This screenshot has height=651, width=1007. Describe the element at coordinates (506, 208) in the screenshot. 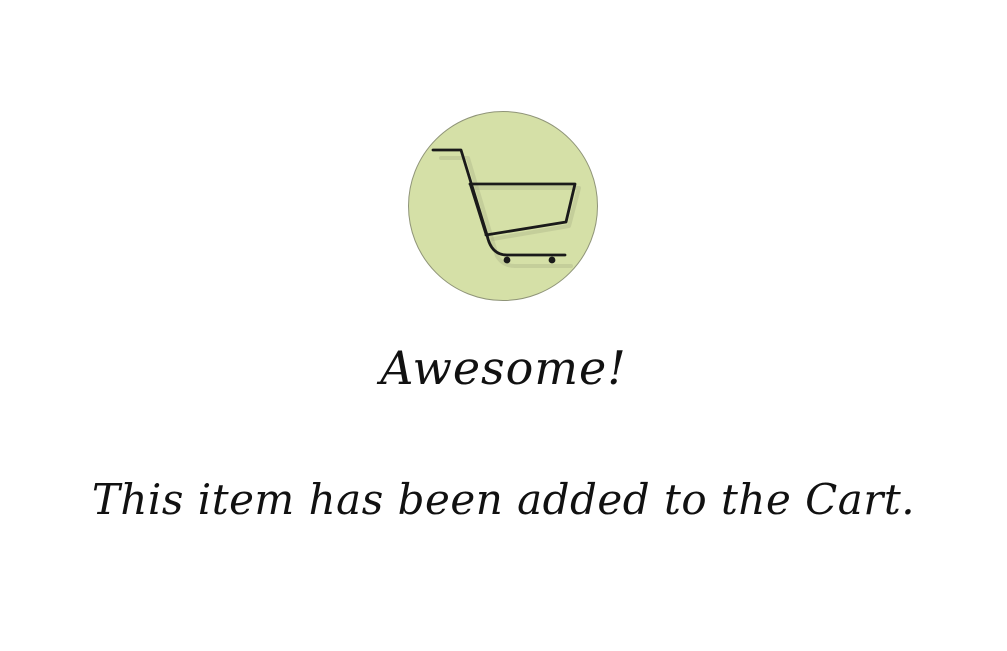

I see `shopping-cart-icon` at that location.